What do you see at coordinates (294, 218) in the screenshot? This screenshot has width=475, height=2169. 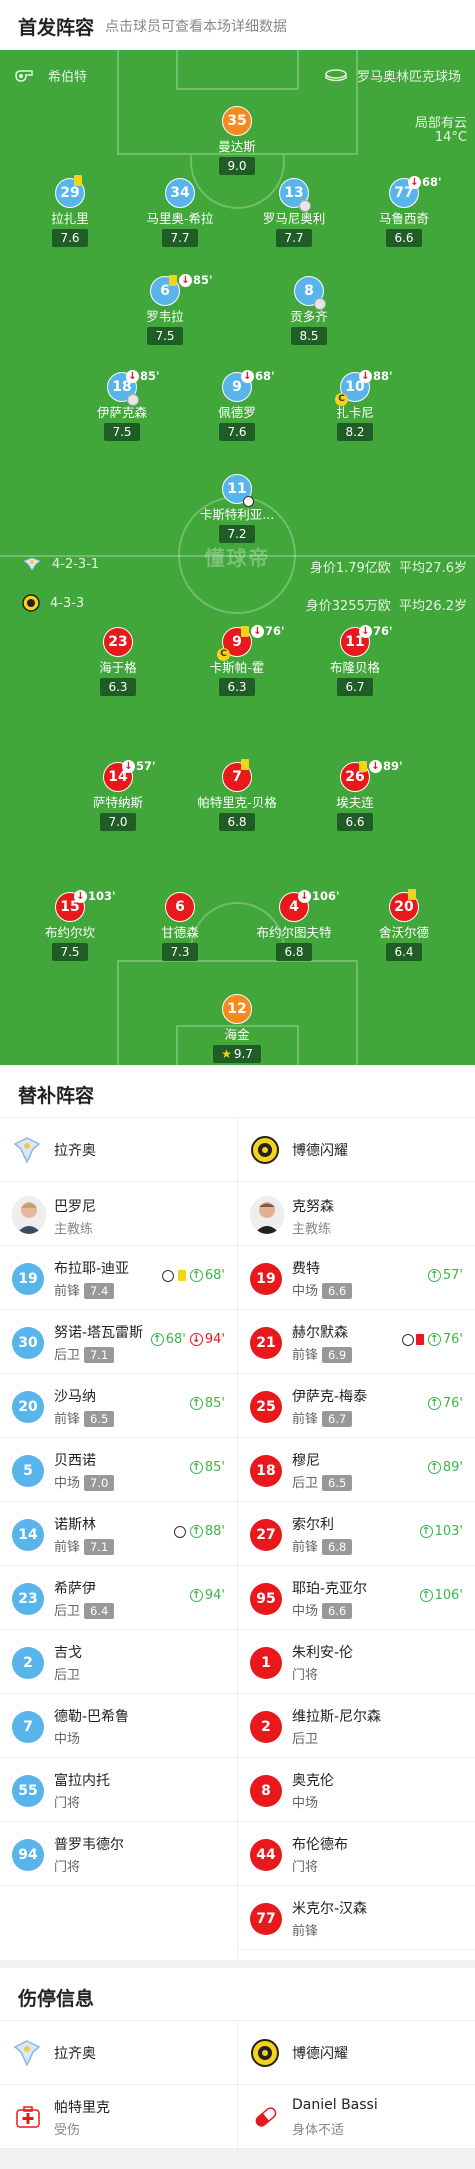 I see `player-name: 罗马尼奥利` at bounding box center [294, 218].